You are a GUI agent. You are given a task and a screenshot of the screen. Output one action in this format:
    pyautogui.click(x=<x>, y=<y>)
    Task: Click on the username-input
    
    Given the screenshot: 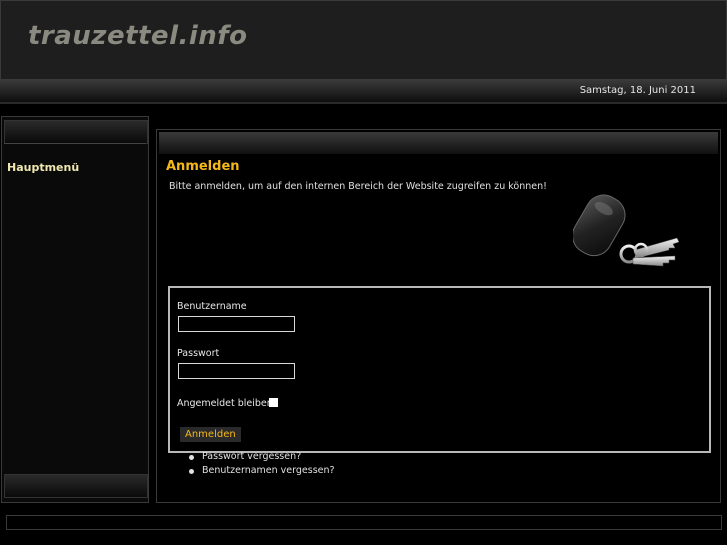 What is the action you would take?
    pyautogui.click(x=236, y=324)
    